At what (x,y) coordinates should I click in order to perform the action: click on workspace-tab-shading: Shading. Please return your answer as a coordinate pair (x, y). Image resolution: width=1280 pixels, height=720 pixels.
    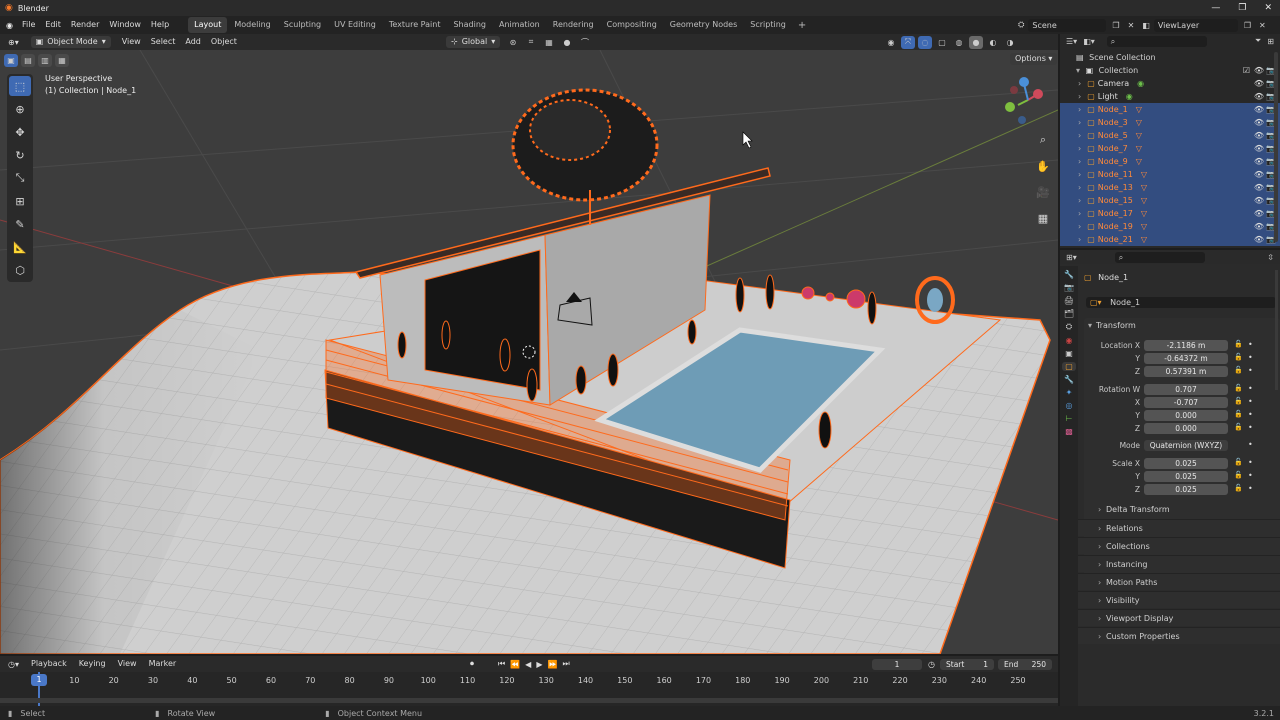
    Looking at the image, I should click on (469, 25).